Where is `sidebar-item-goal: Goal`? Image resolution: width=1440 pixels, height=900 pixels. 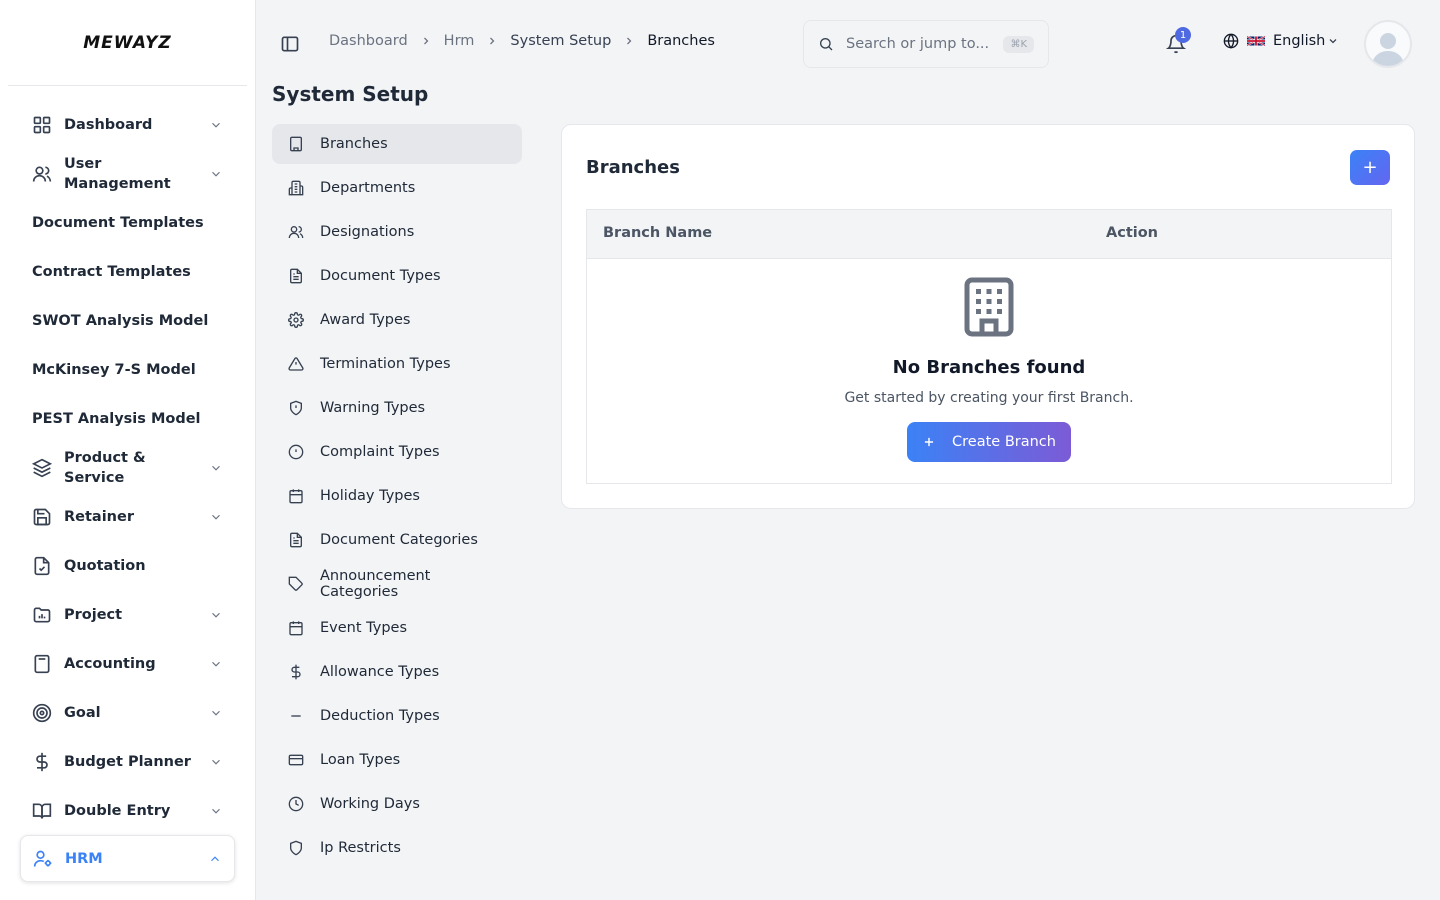 sidebar-item-goal: Goal is located at coordinates (127, 712).